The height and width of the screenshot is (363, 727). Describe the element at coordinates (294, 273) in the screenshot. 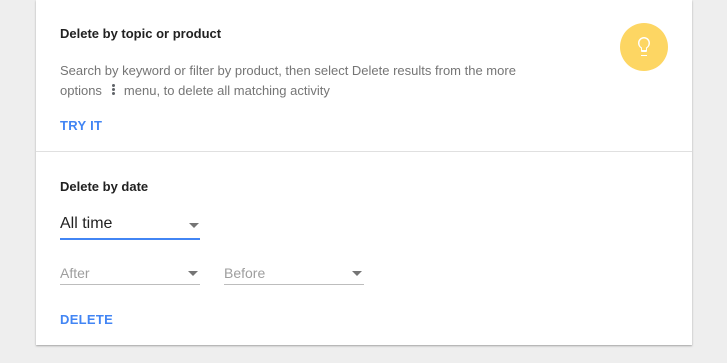

I see `before-date-select: Before` at that location.